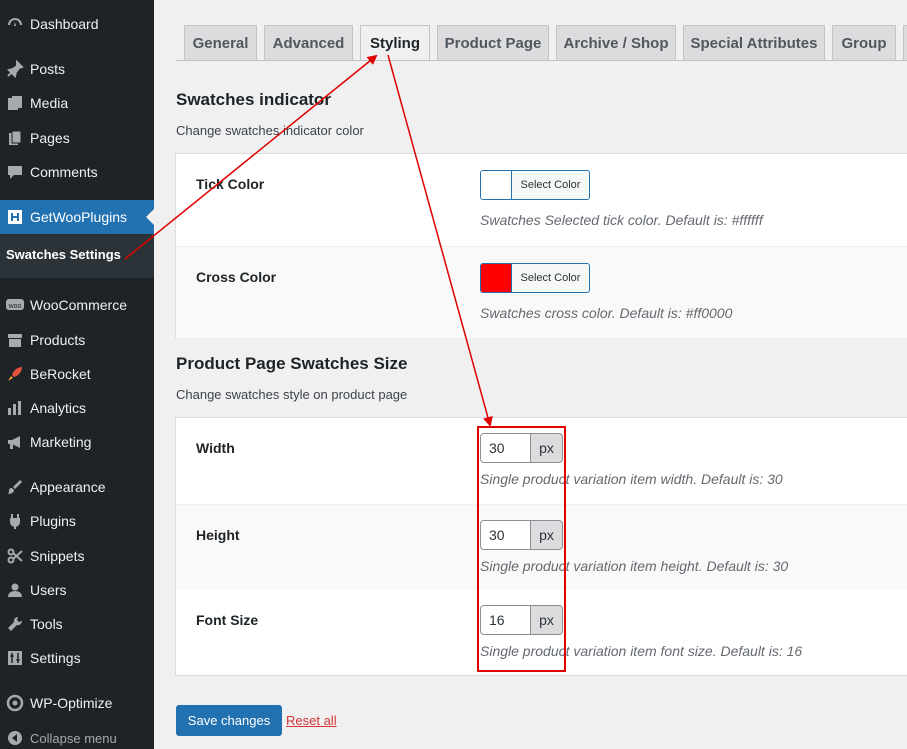 The width and height of the screenshot is (907, 749). What do you see at coordinates (227, 620) in the screenshot?
I see `font-size-label: Font Size` at bounding box center [227, 620].